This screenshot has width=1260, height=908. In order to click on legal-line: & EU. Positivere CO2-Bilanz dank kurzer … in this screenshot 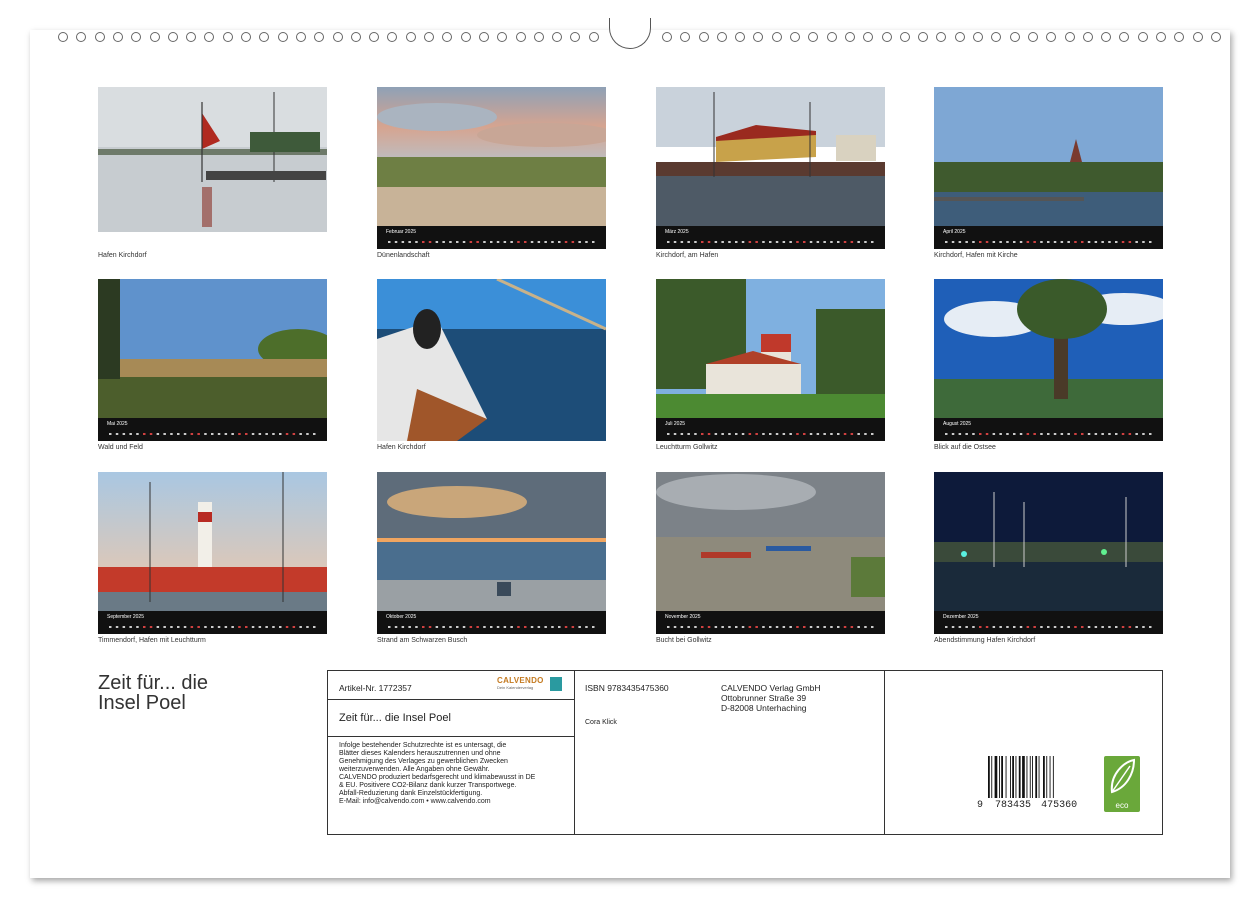, I will do `click(428, 785)`.